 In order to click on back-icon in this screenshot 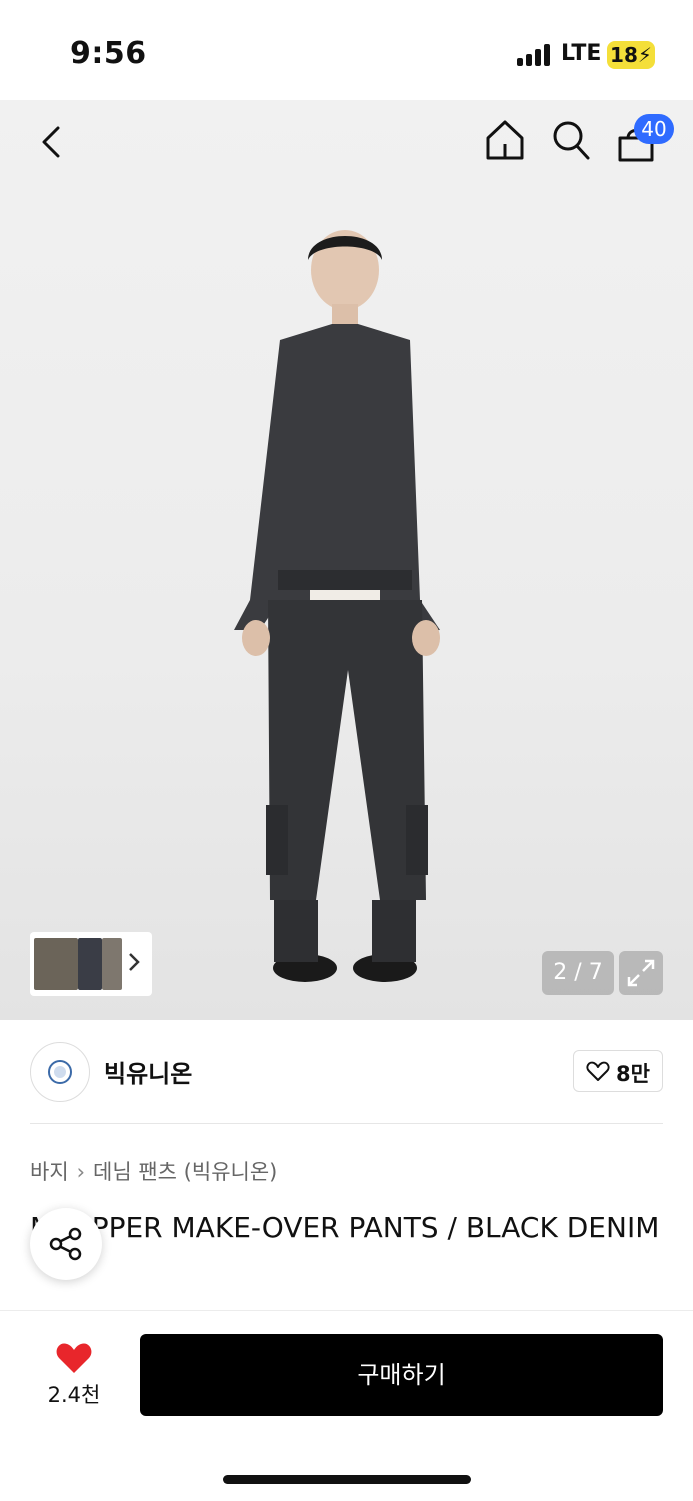, I will do `click(52, 142)`.